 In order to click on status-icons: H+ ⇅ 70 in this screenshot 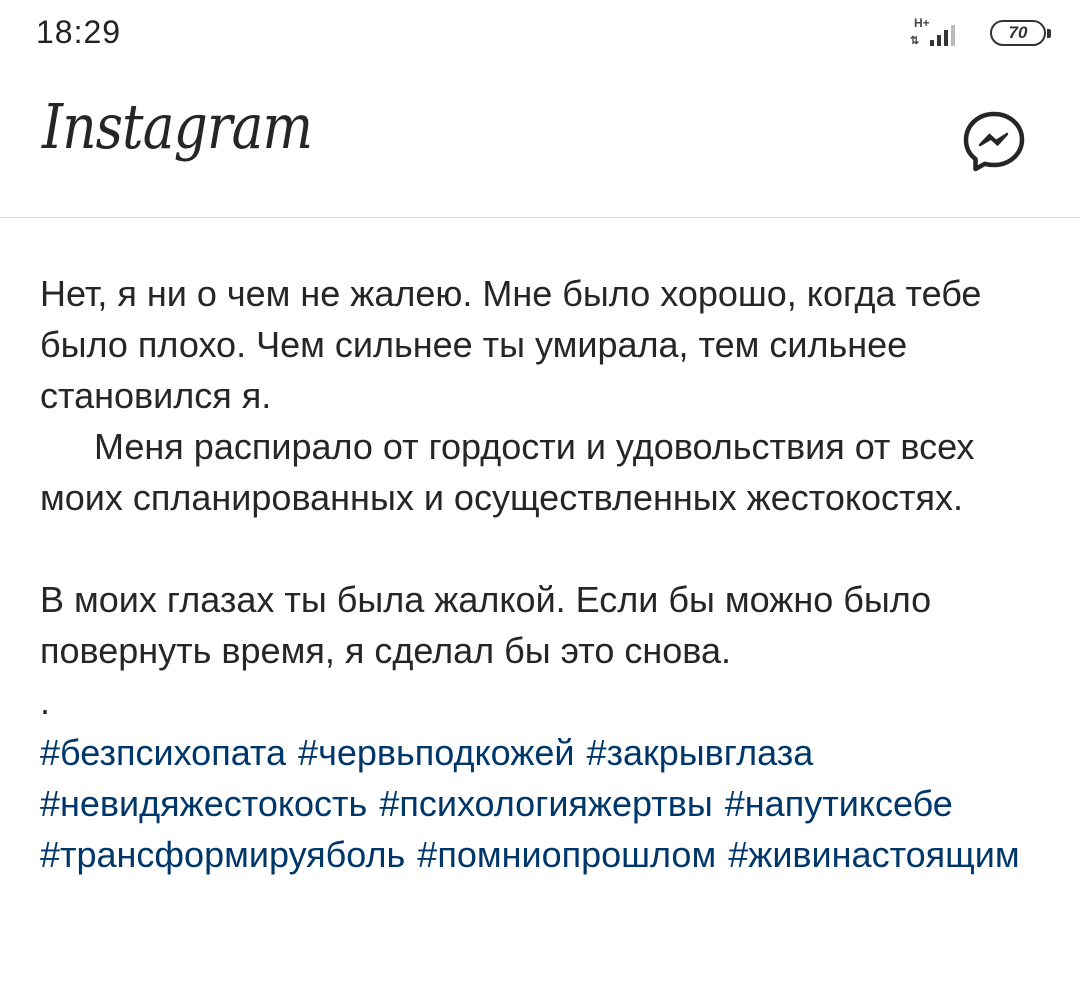, I will do `click(979, 33)`.